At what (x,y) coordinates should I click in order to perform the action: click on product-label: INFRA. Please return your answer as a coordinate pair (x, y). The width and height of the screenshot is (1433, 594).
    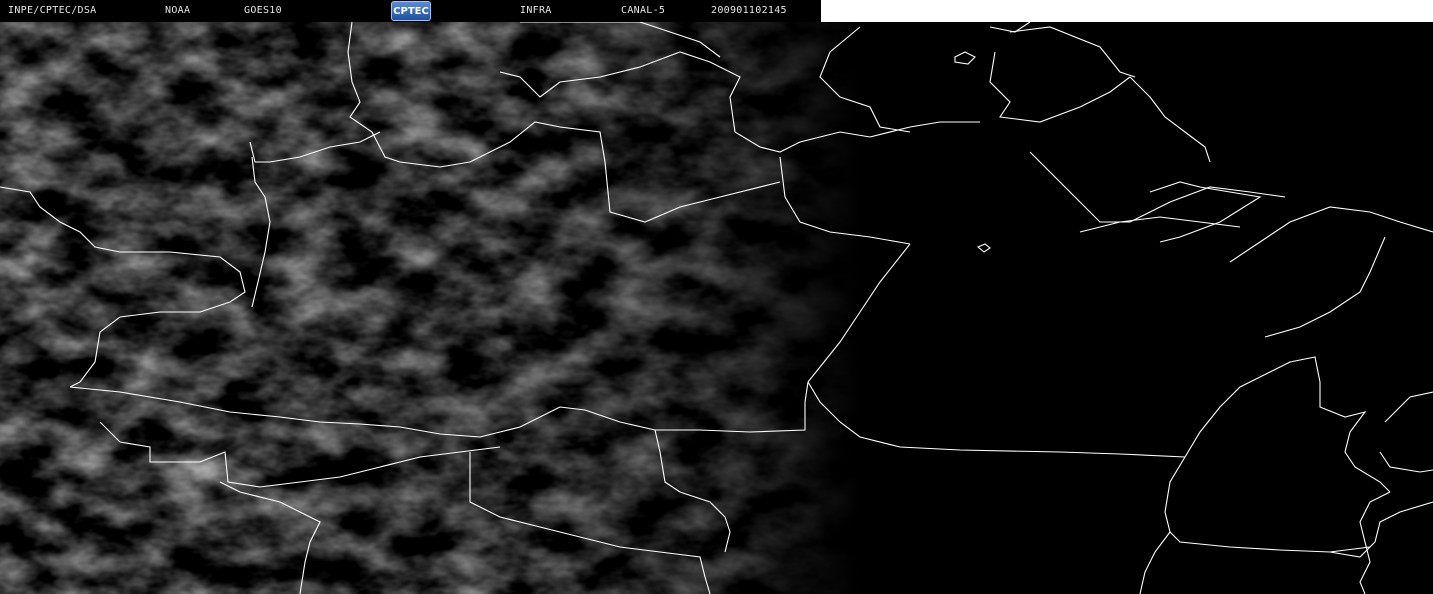
    Looking at the image, I should click on (536, 10).